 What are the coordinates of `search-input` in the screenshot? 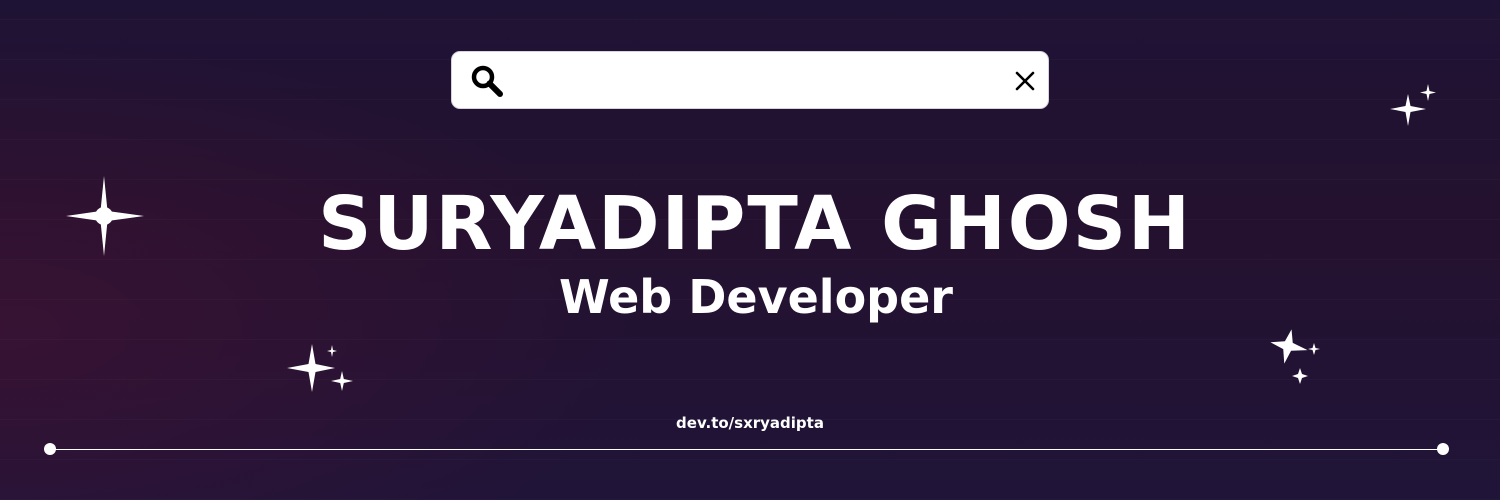 It's located at (752, 82).